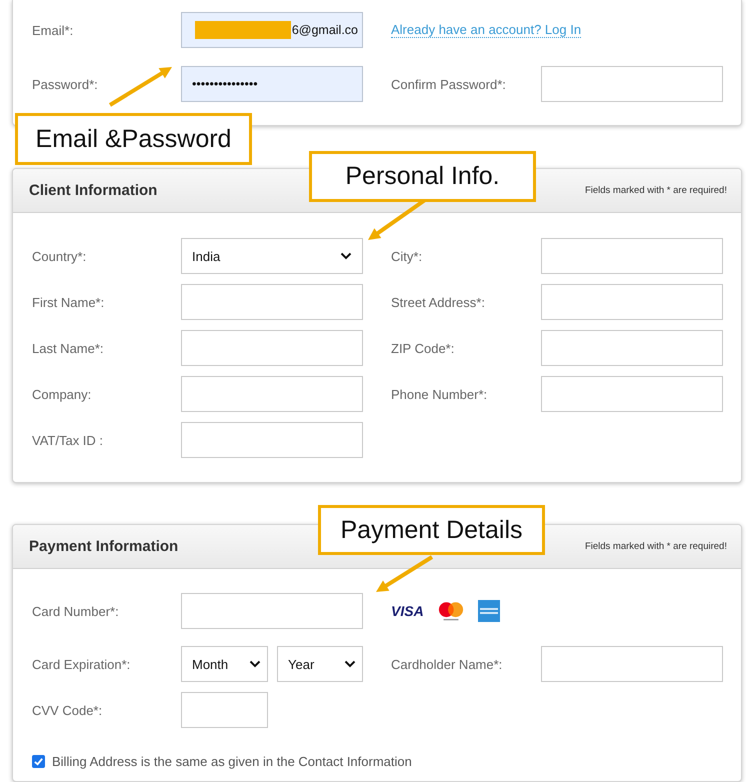 The image size is (756, 782). What do you see at coordinates (60, 256) in the screenshot?
I see `field-label: Country*:` at bounding box center [60, 256].